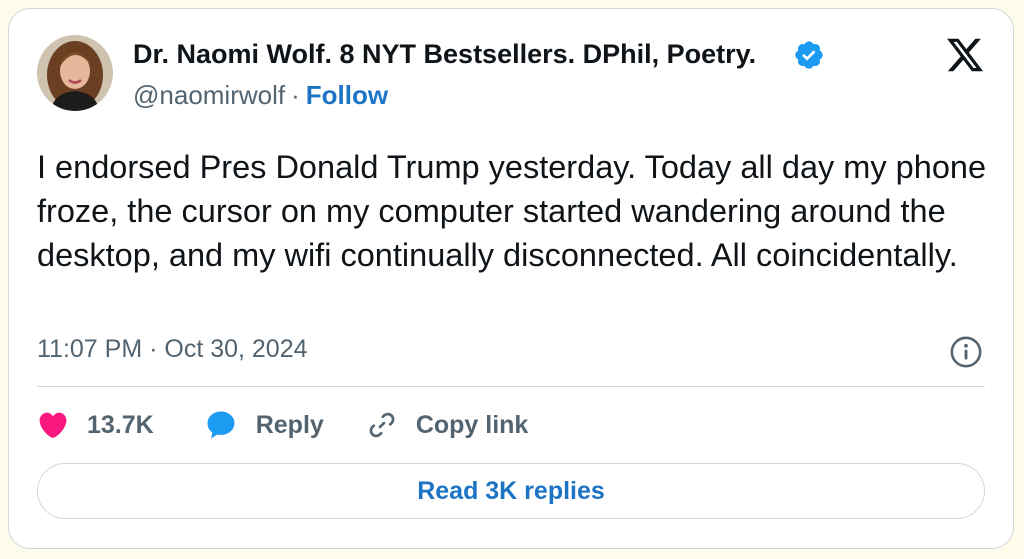 The height and width of the screenshot is (559, 1024). Describe the element at coordinates (53, 425) in the screenshot. I see `heart-icon` at that location.